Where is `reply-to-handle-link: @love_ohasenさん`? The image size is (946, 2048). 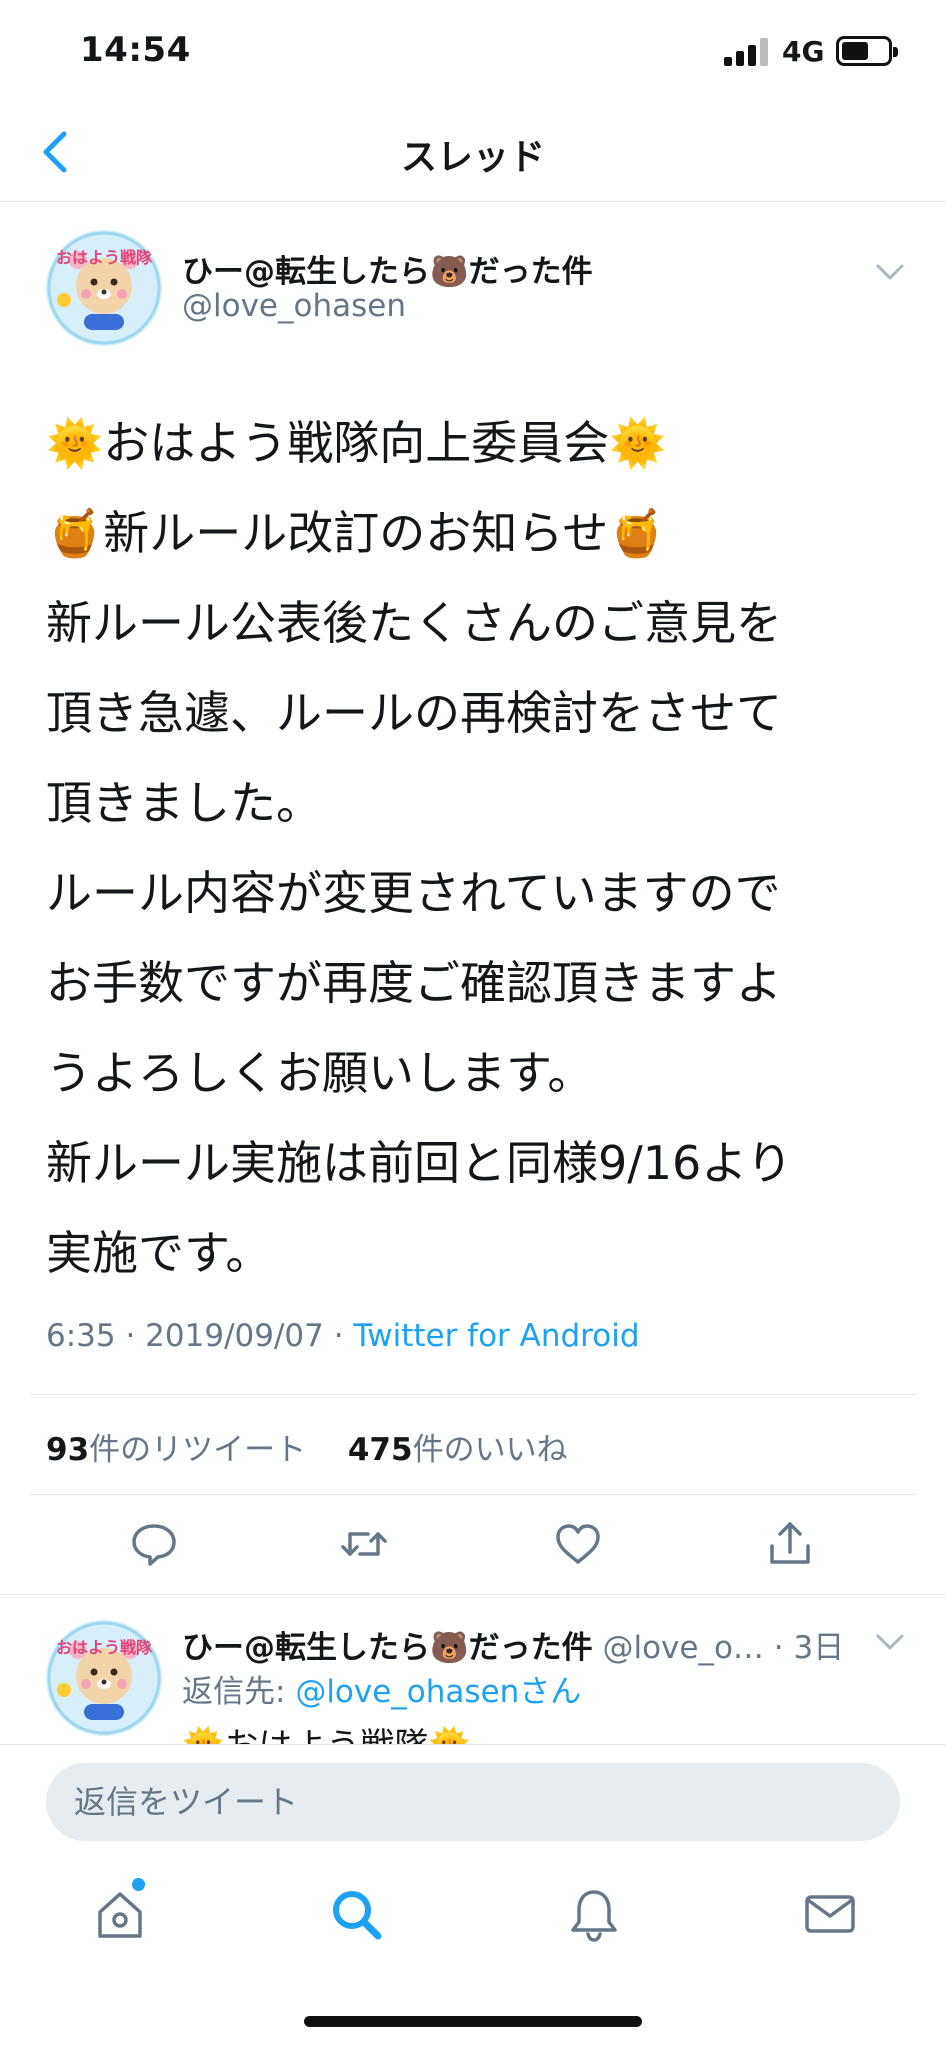 reply-to-handle-link: @love_ohasenさん is located at coordinates (438, 1692).